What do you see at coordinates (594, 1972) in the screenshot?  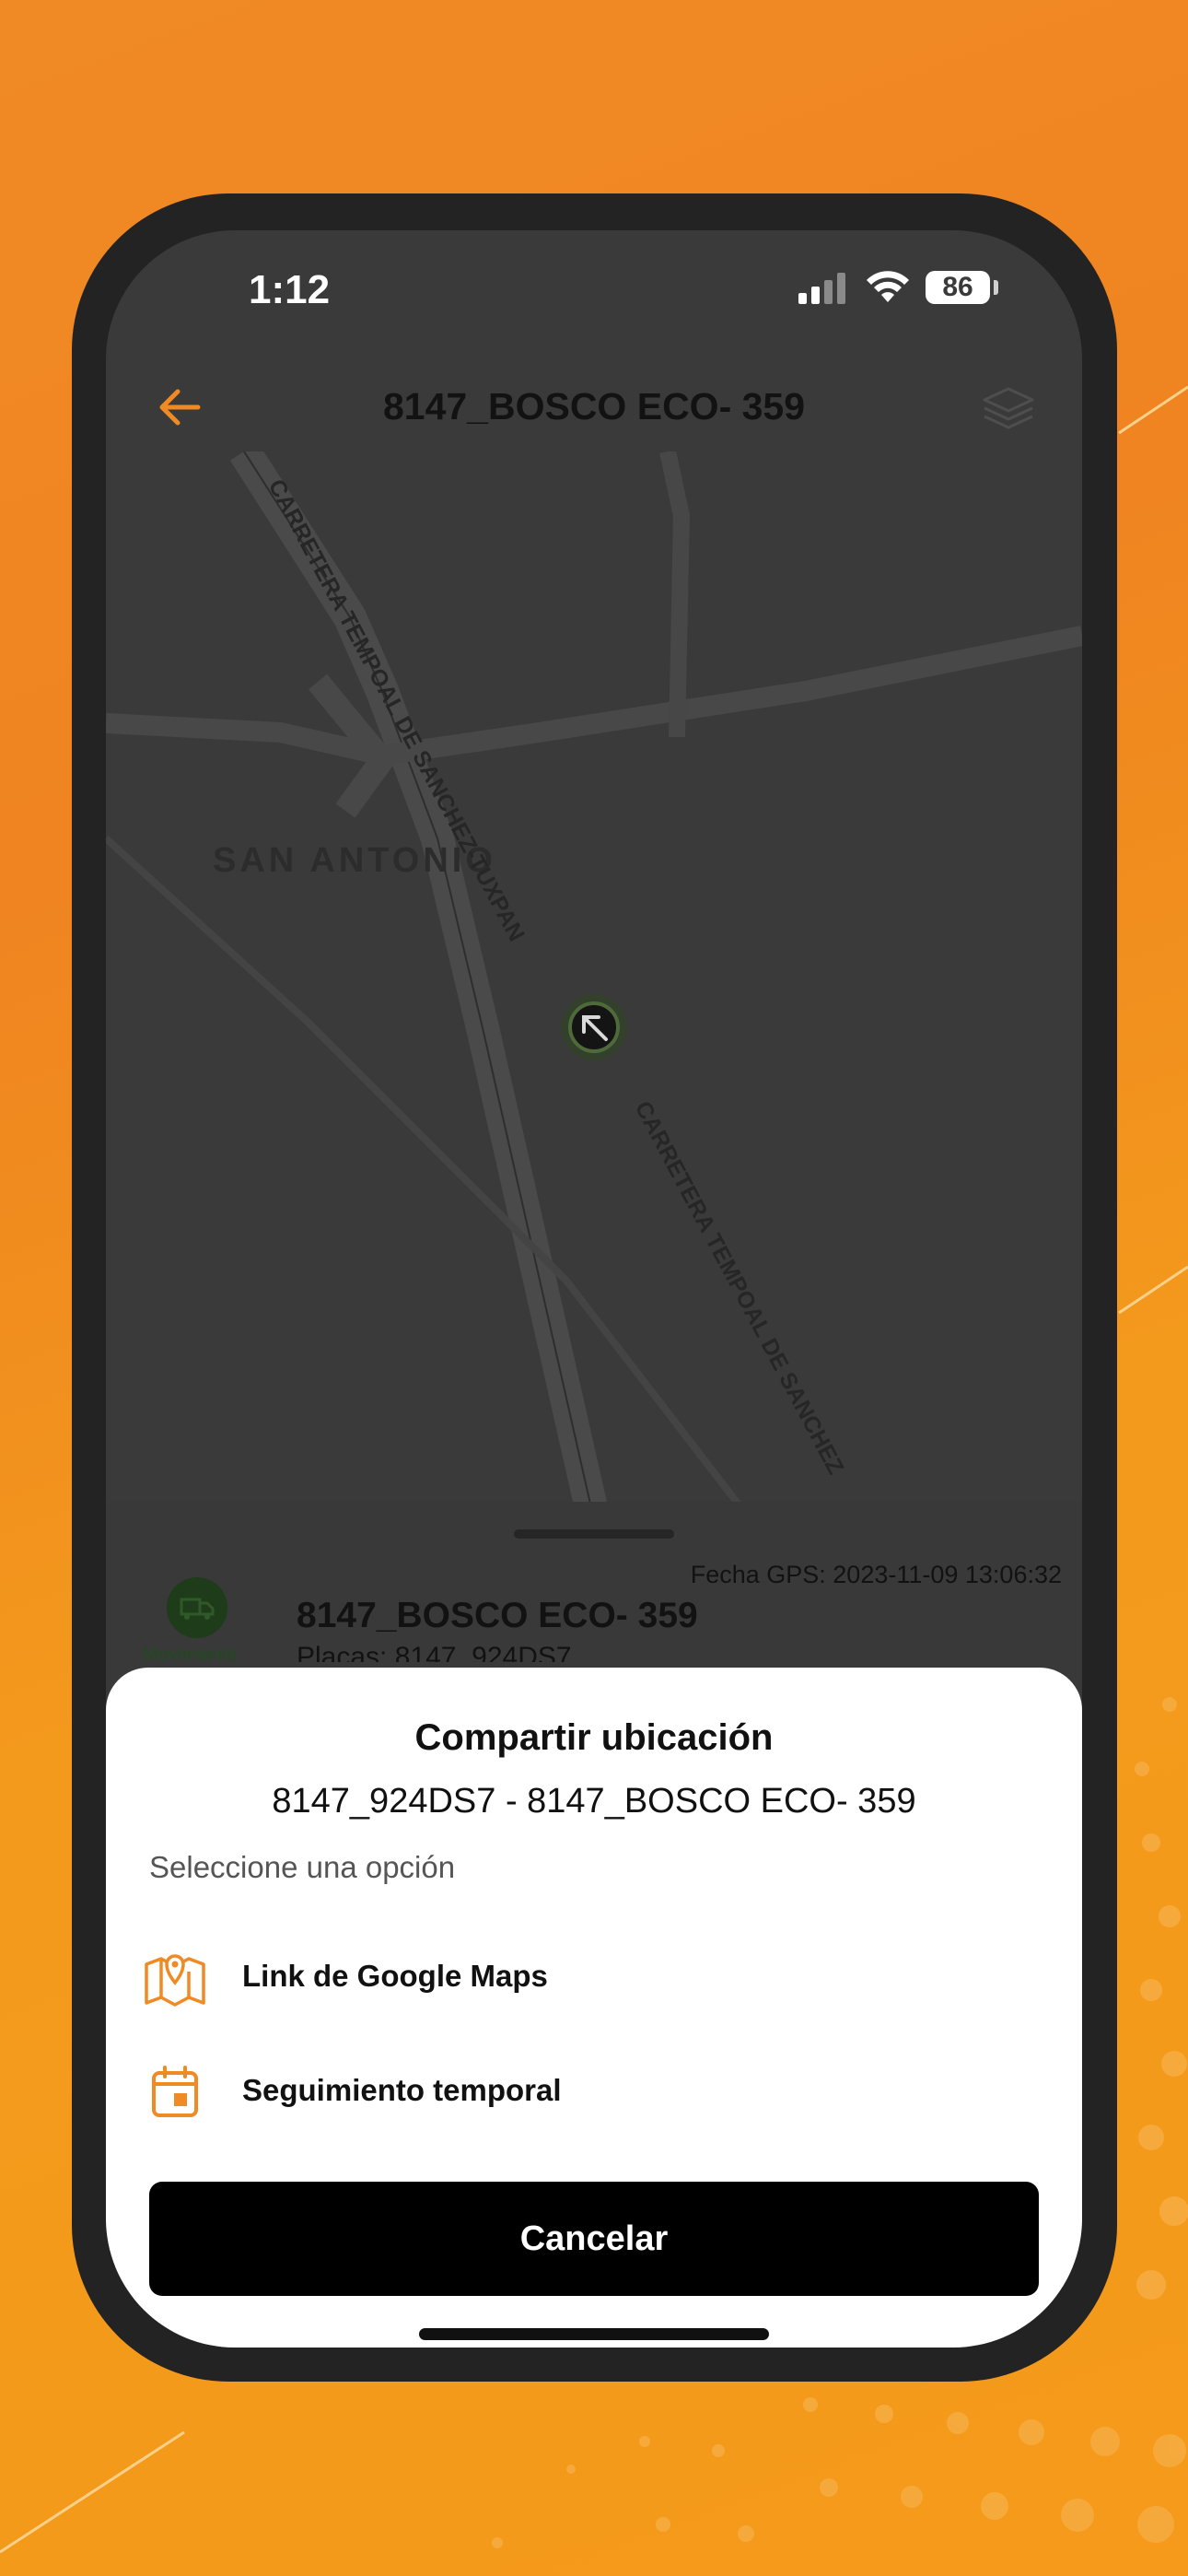 I see `option-google-maps-link: Link de Google Maps` at bounding box center [594, 1972].